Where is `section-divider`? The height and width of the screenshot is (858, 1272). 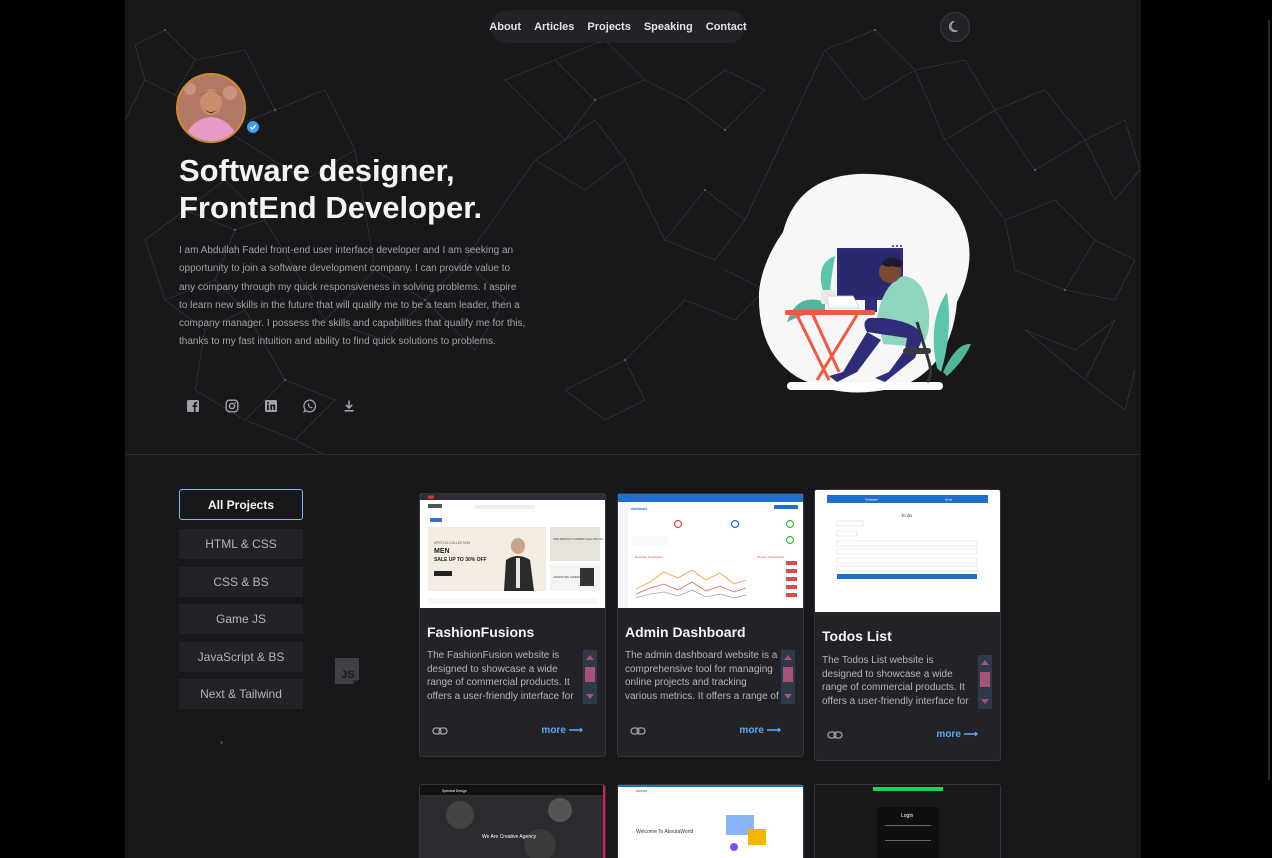
section-divider is located at coordinates (633, 454).